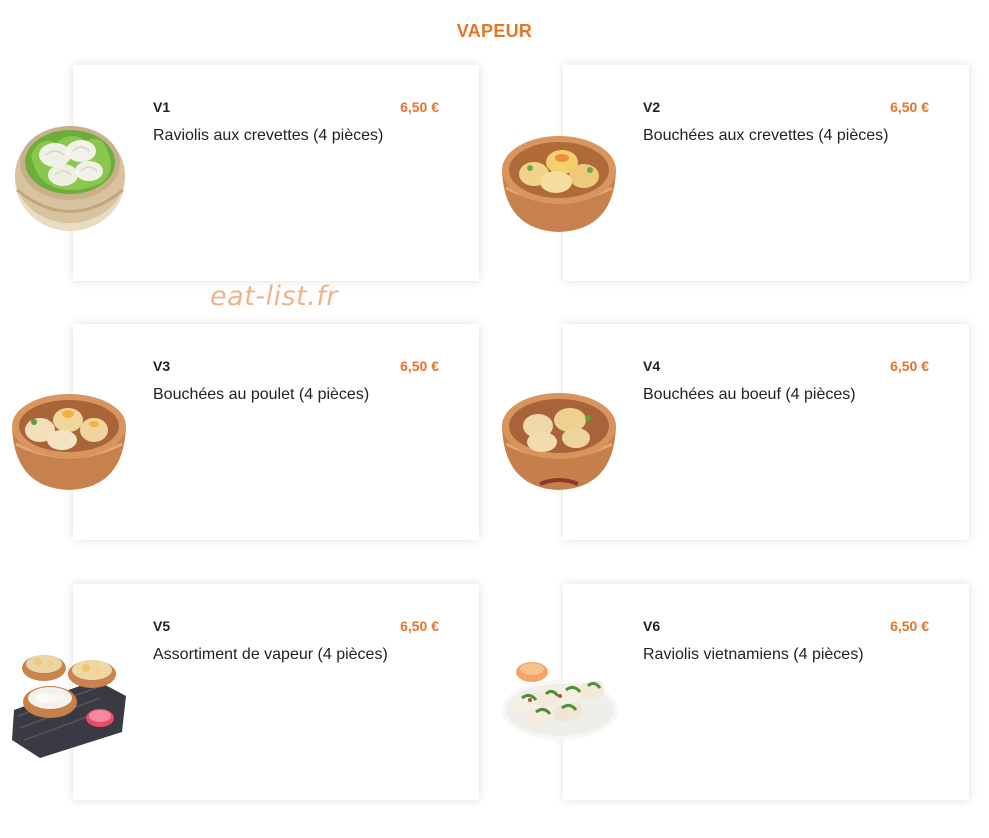  Describe the element at coordinates (270, 654) in the screenshot. I see `item-name: Assortiment de vapeur (4 pièces)` at that location.